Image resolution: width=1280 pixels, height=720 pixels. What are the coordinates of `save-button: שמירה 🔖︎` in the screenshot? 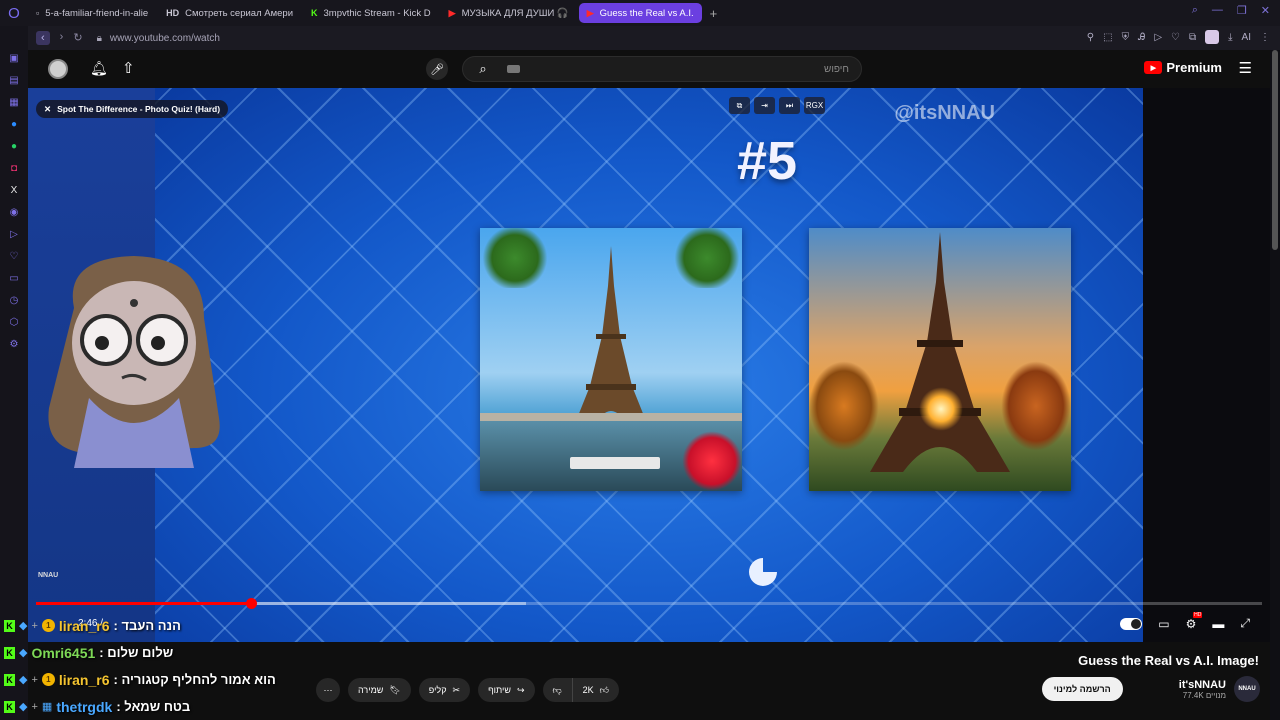 It's located at (379, 690).